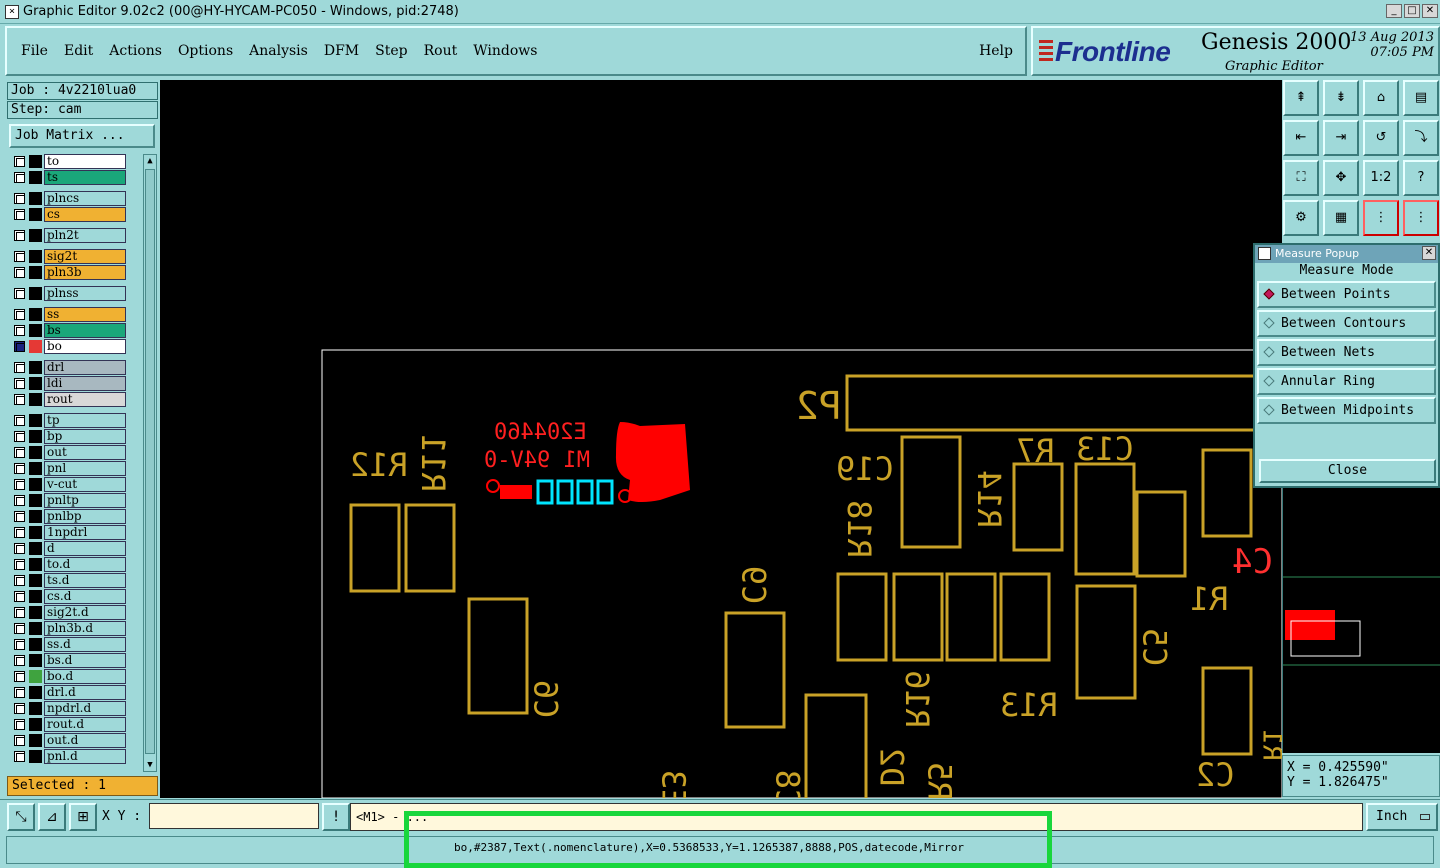 The width and height of the screenshot is (1440, 868). Describe the element at coordinates (1421, 218) in the screenshot. I see `tool-net2-icon: ⋮` at that location.